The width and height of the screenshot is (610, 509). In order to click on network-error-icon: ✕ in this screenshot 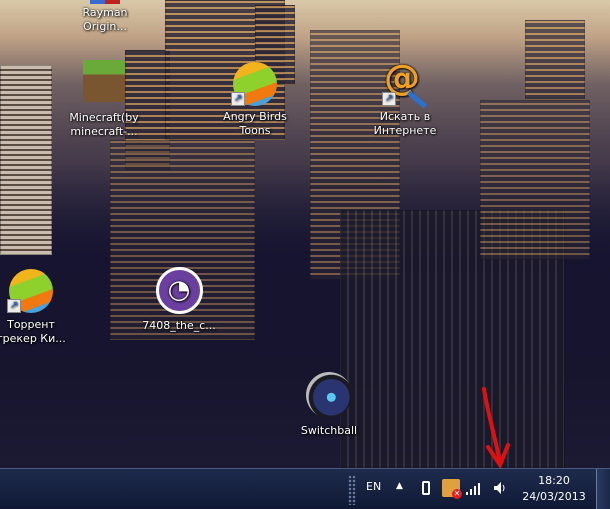, I will do `click(452, 489)`.